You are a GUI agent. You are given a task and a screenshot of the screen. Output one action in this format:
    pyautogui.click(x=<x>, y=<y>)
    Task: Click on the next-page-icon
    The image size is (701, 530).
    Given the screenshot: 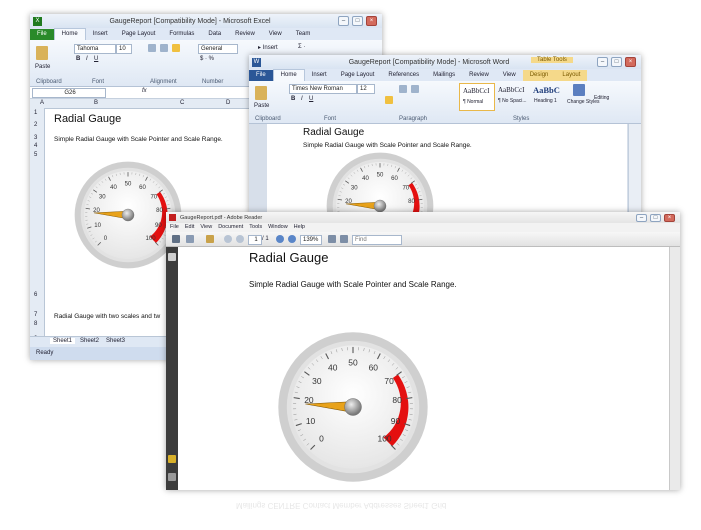 What is the action you would take?
    pyautogui.click(x=240, y=239)
    